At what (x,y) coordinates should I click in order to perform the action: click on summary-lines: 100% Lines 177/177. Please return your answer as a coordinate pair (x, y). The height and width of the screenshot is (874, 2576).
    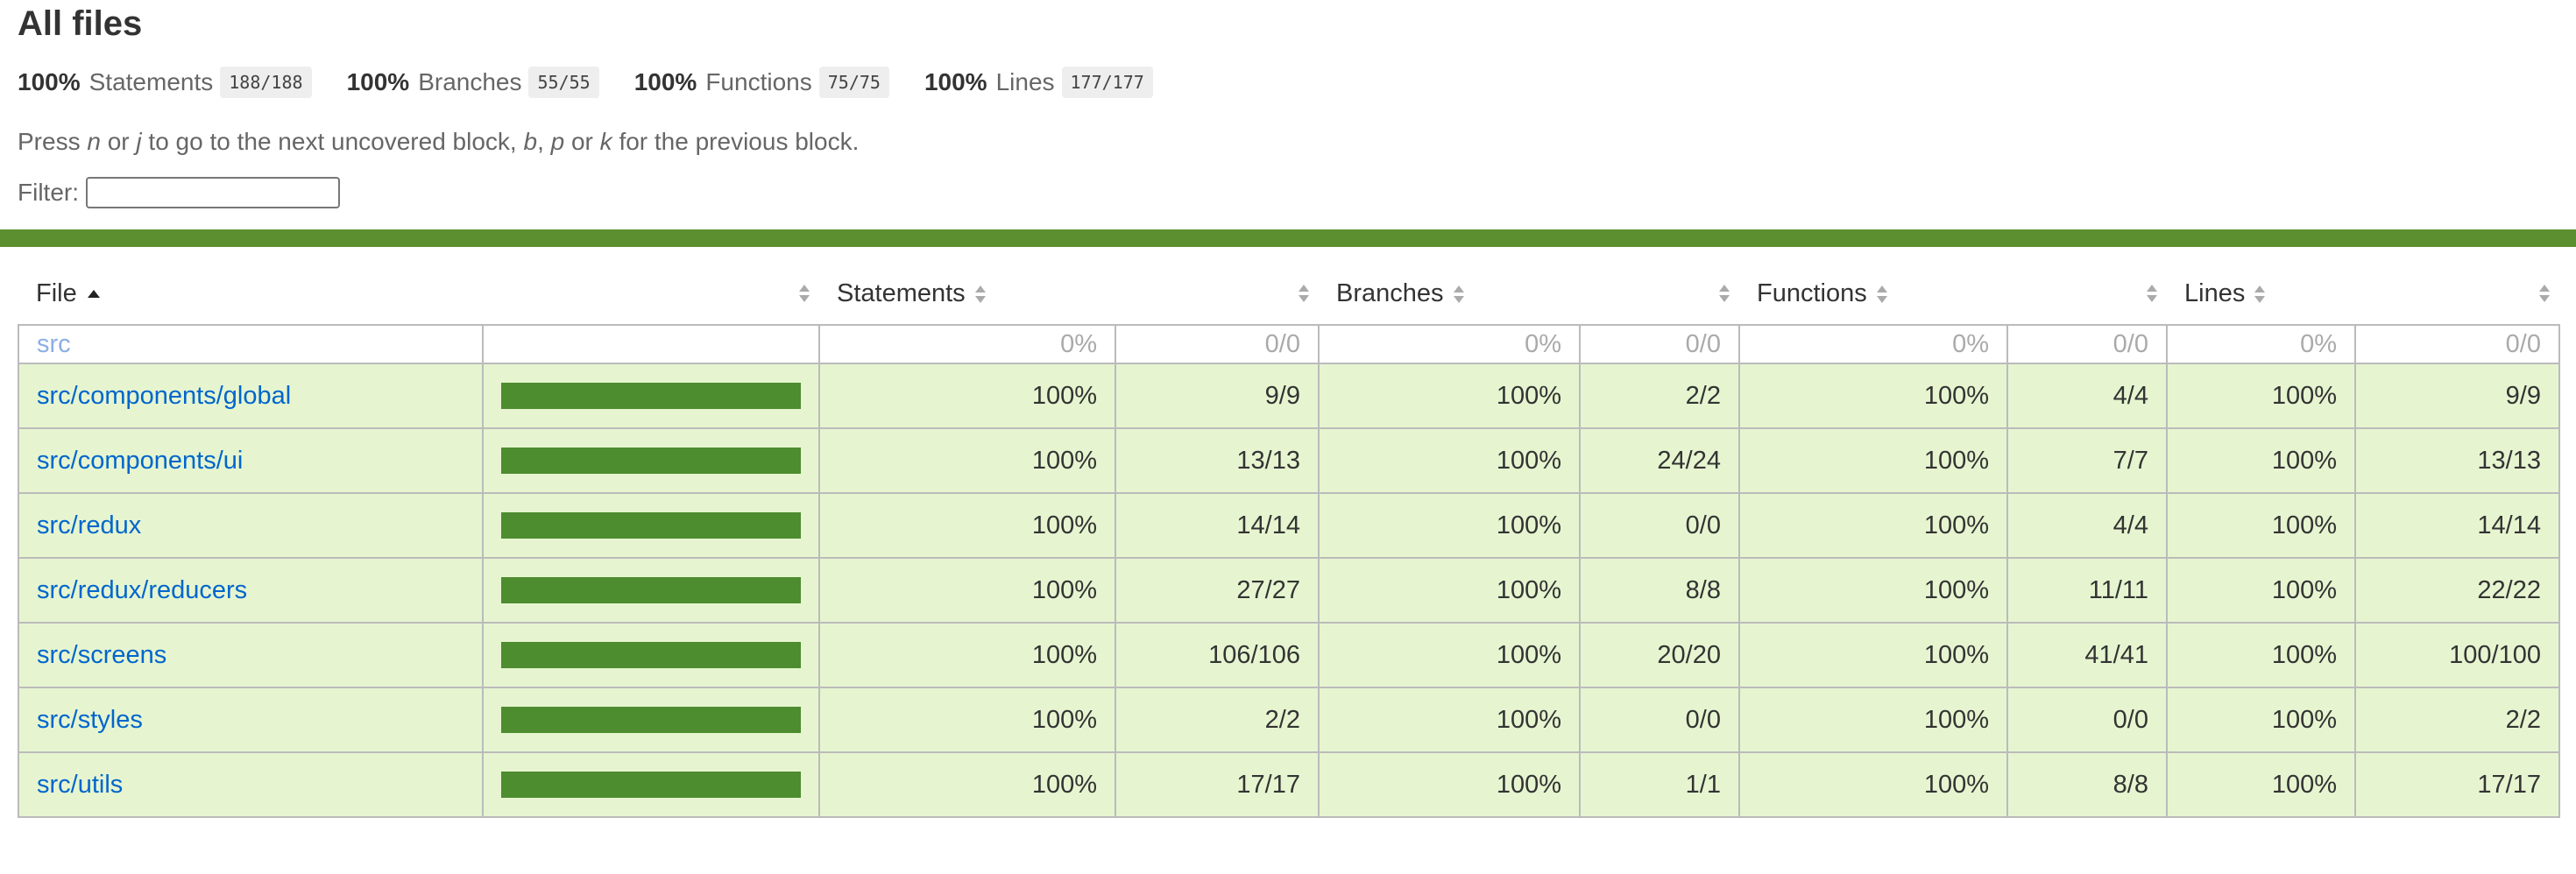
    Looking at the image, I should click on (1038, 82).